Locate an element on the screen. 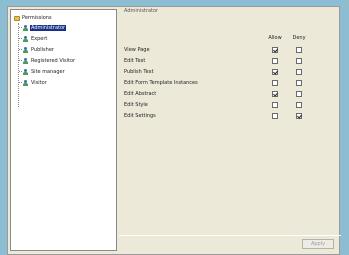 This screenshot has height=255, width=349. tree-root-permissions: Permissions is located at coordinates (33, 18).